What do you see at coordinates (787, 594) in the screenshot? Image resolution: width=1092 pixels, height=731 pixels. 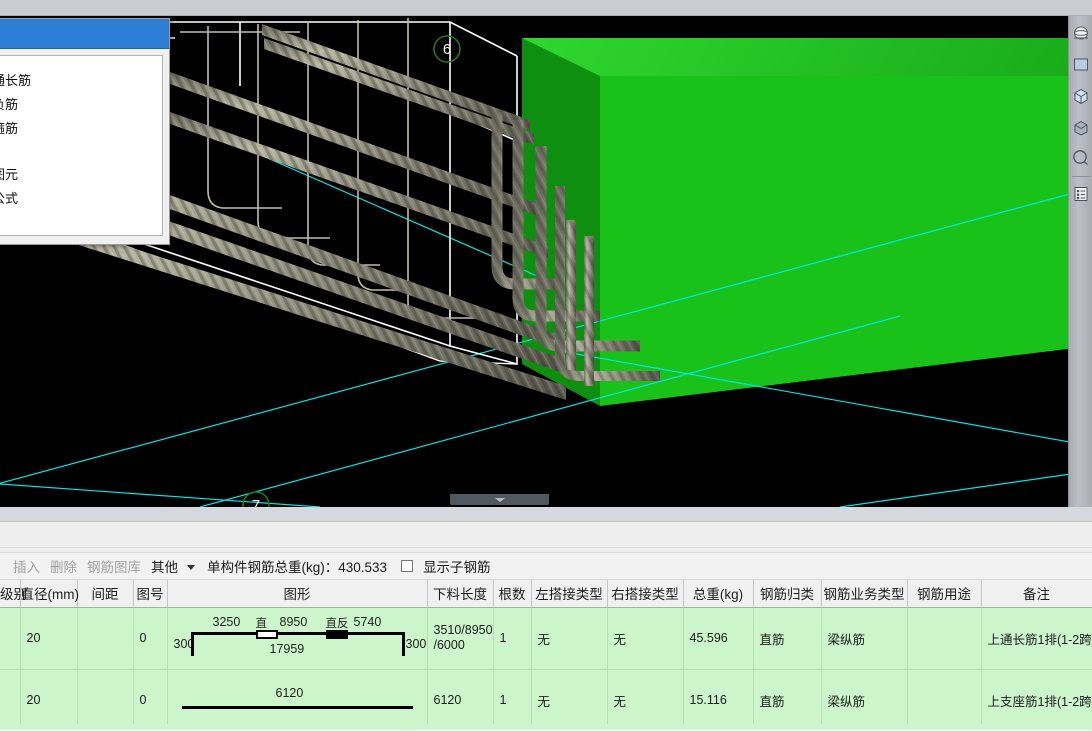 I see `col-header-category: 钢筋归类` at bounding box center [787, 594].